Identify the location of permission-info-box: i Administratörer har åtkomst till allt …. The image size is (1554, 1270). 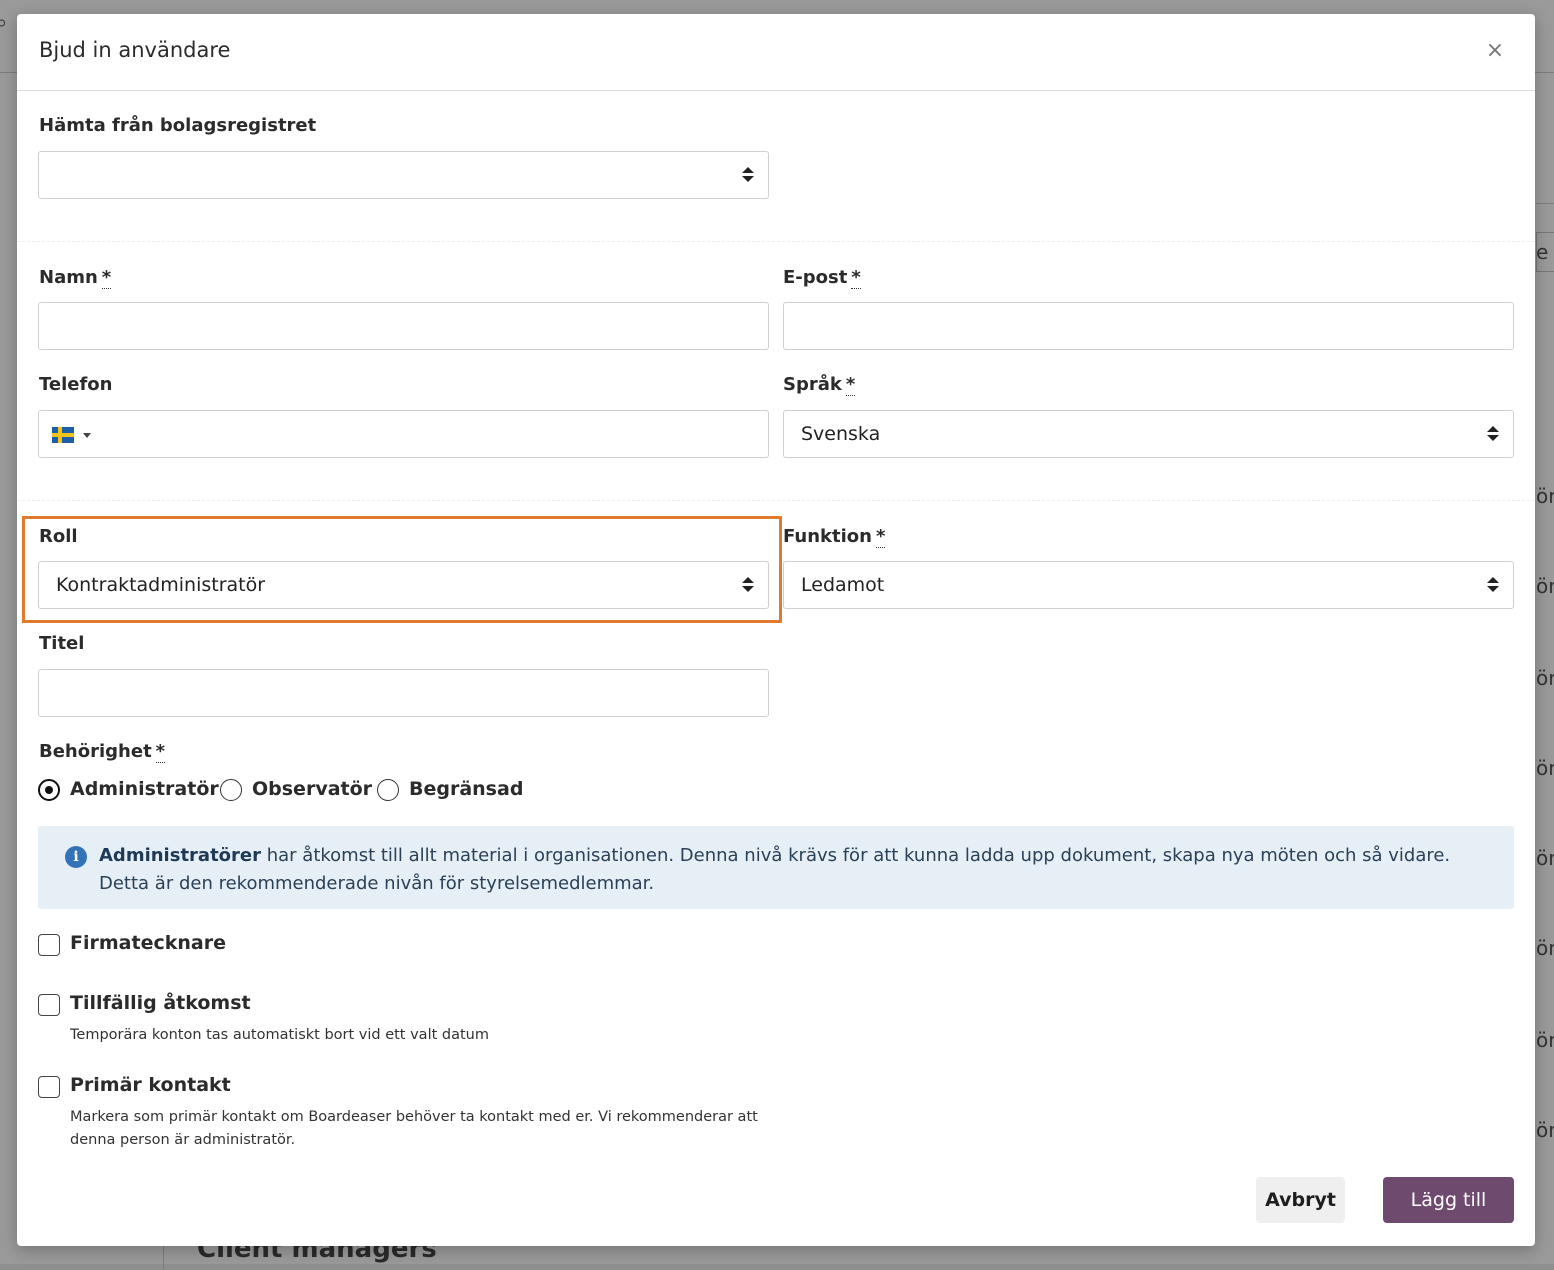
(776, 867).